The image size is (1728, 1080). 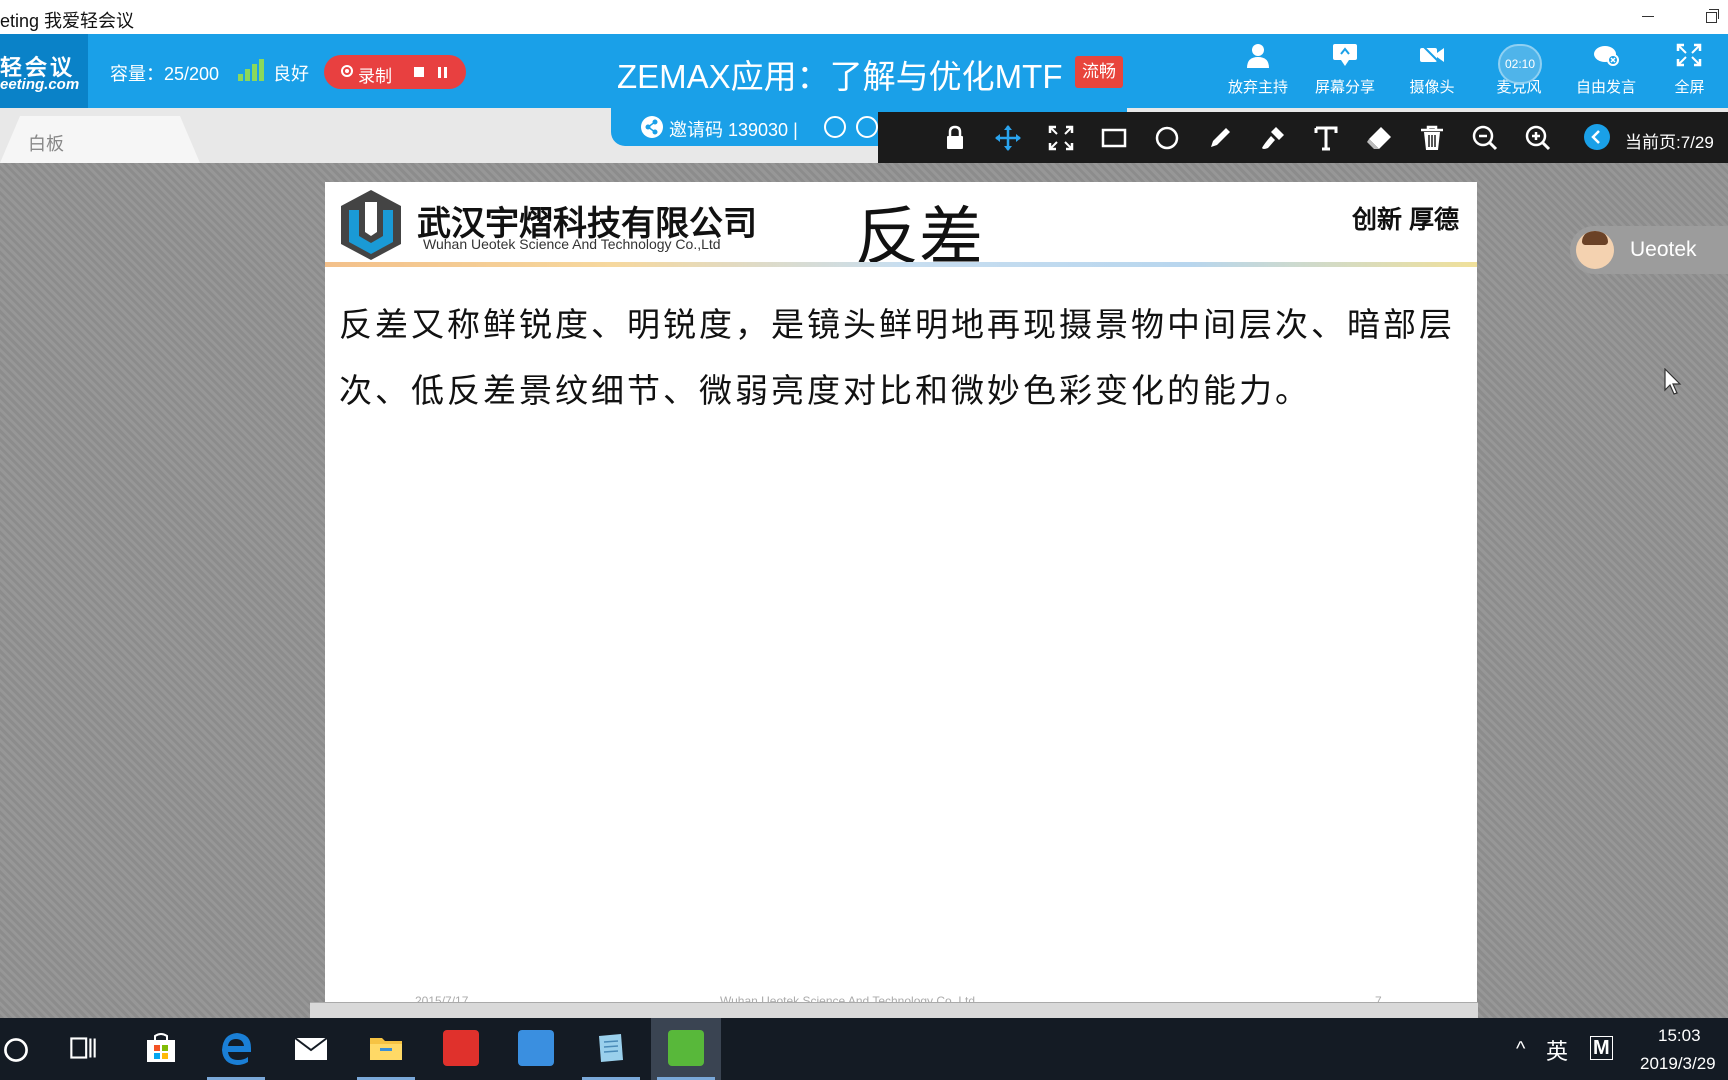 What do you see at coordinates (375, 76) in the screenshot?
I see `record-label: 录制` at bounding box center [375, 76].